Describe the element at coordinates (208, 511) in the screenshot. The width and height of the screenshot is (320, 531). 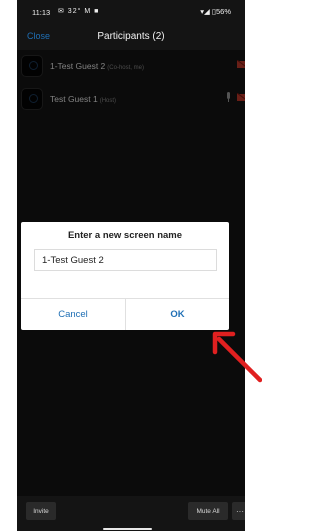
I see `mute-all-button: Mute All` at that location.